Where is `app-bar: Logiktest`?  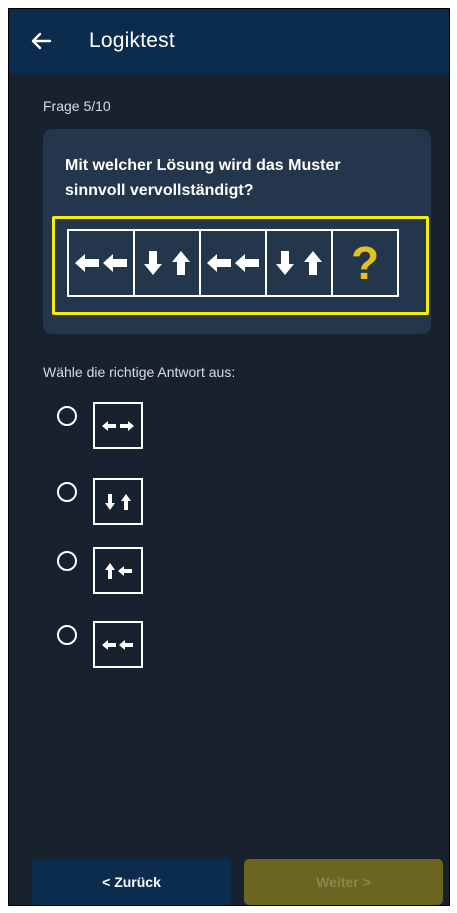
app-bar: Logiktest is located at coordinates (229, 41).